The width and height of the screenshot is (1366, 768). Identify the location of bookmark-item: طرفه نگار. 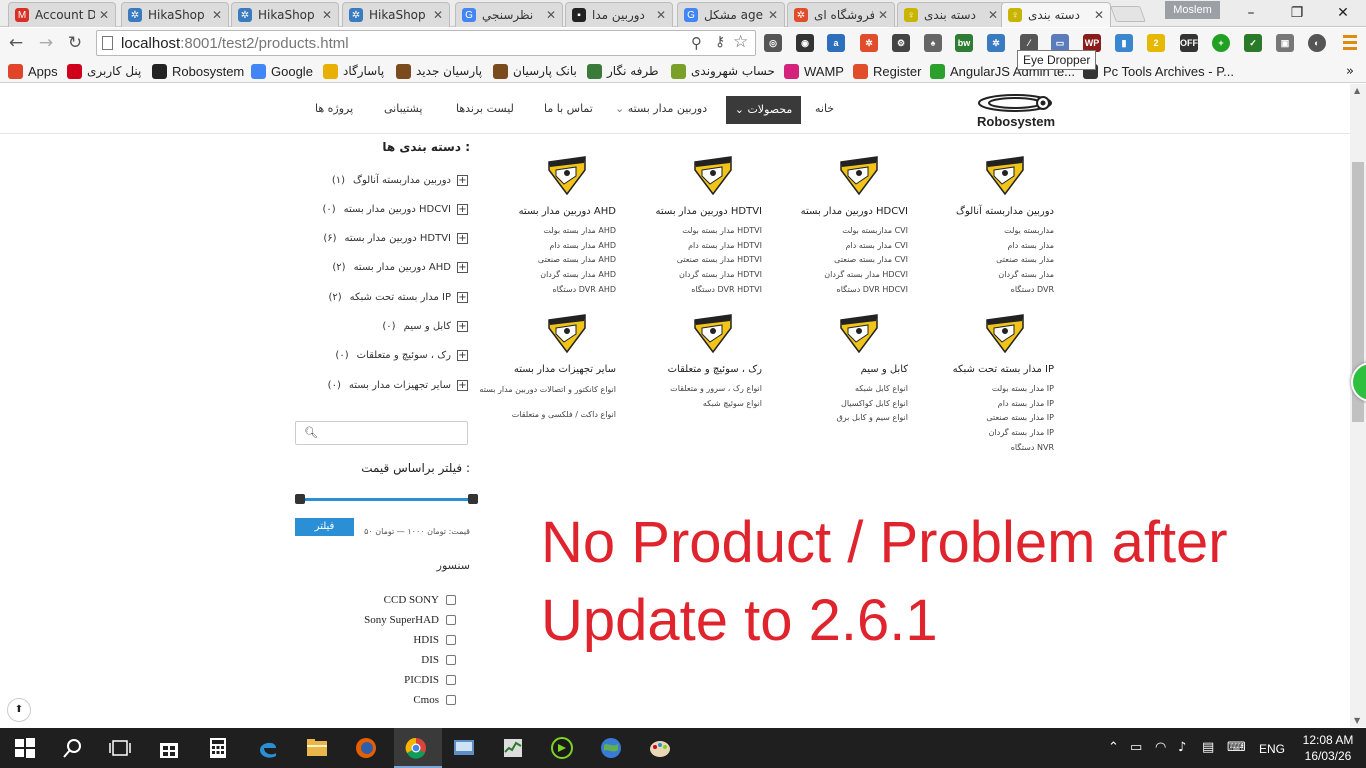
(623, 71).